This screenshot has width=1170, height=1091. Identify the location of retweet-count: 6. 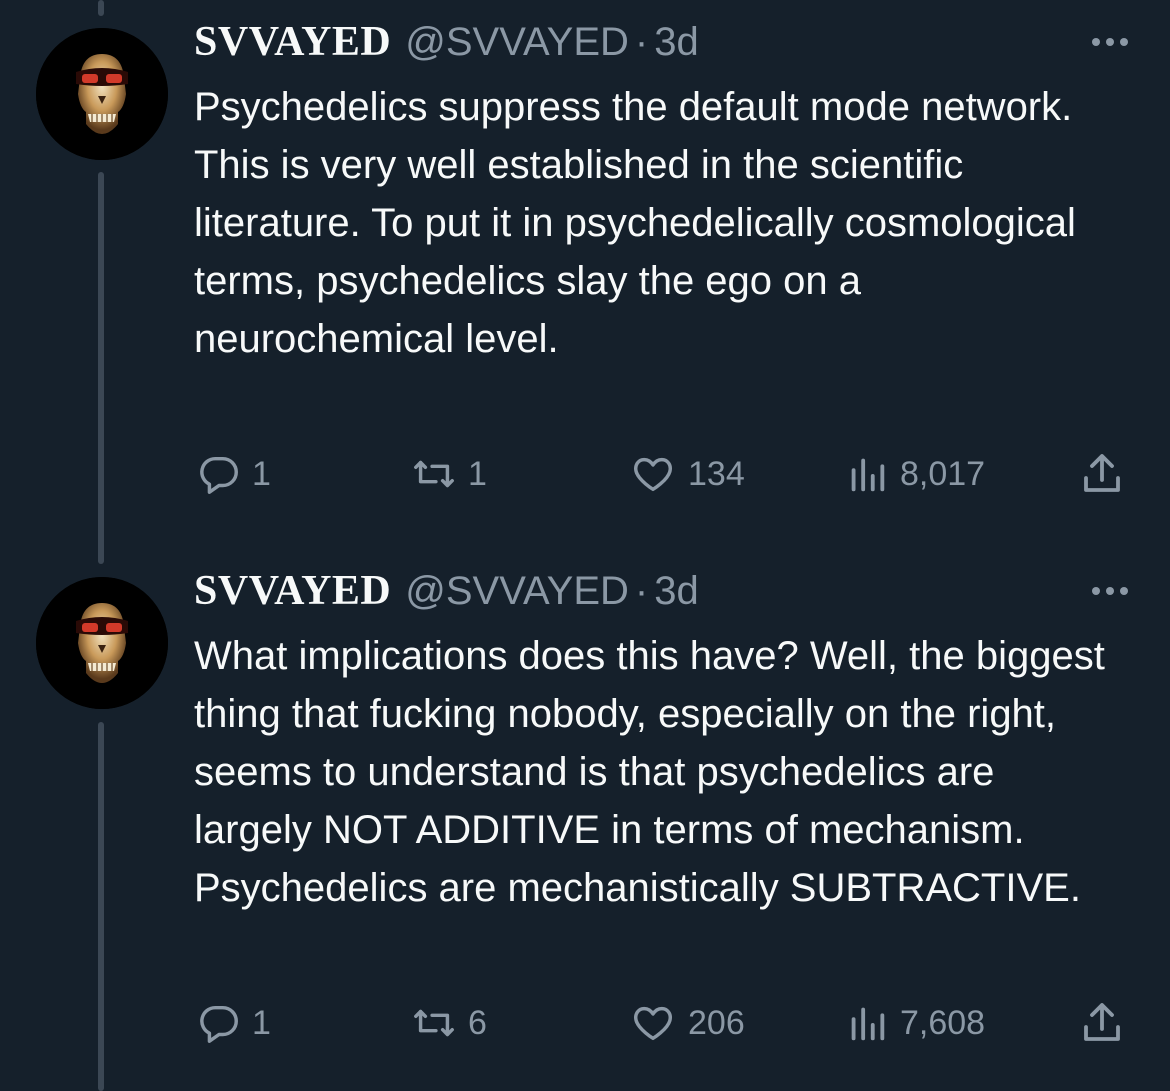
(477, 1022).